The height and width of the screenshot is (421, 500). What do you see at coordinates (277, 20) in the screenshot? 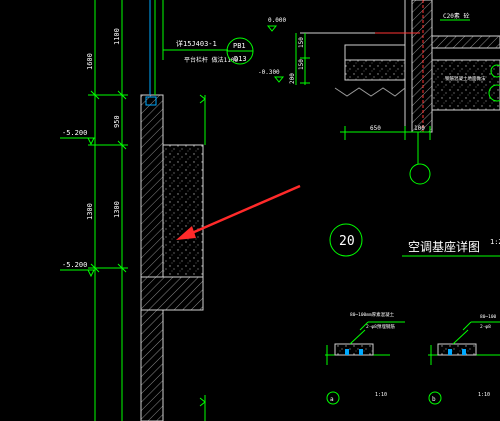
I see `top-level-label: 0.000` at bounding box center [277, 20].